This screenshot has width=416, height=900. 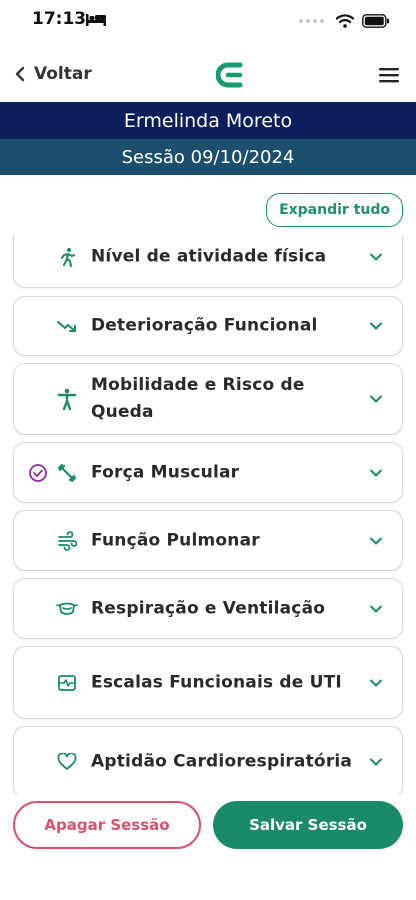 What do you see at coordinates (59, 19) in the screenshot?
I see `status-time: 17:13` at bounding box center [59, 19].